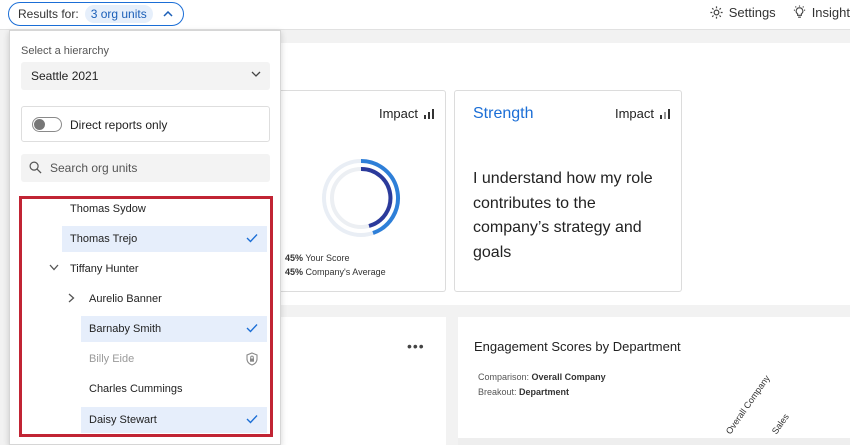 The image size is (850, 445). Describe the element at coordinates (65, 76) in the screenshot. I see `hierarchy-value: Seattle 2021` at that location.